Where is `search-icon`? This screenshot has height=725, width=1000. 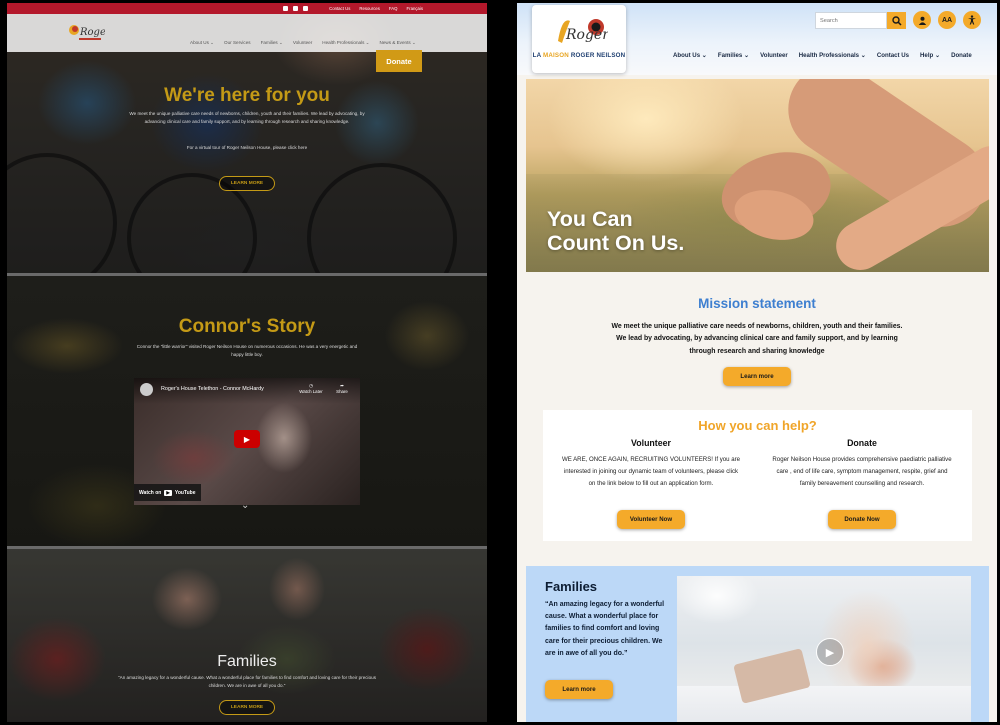 search-icon is located at coordinates (896, 20).